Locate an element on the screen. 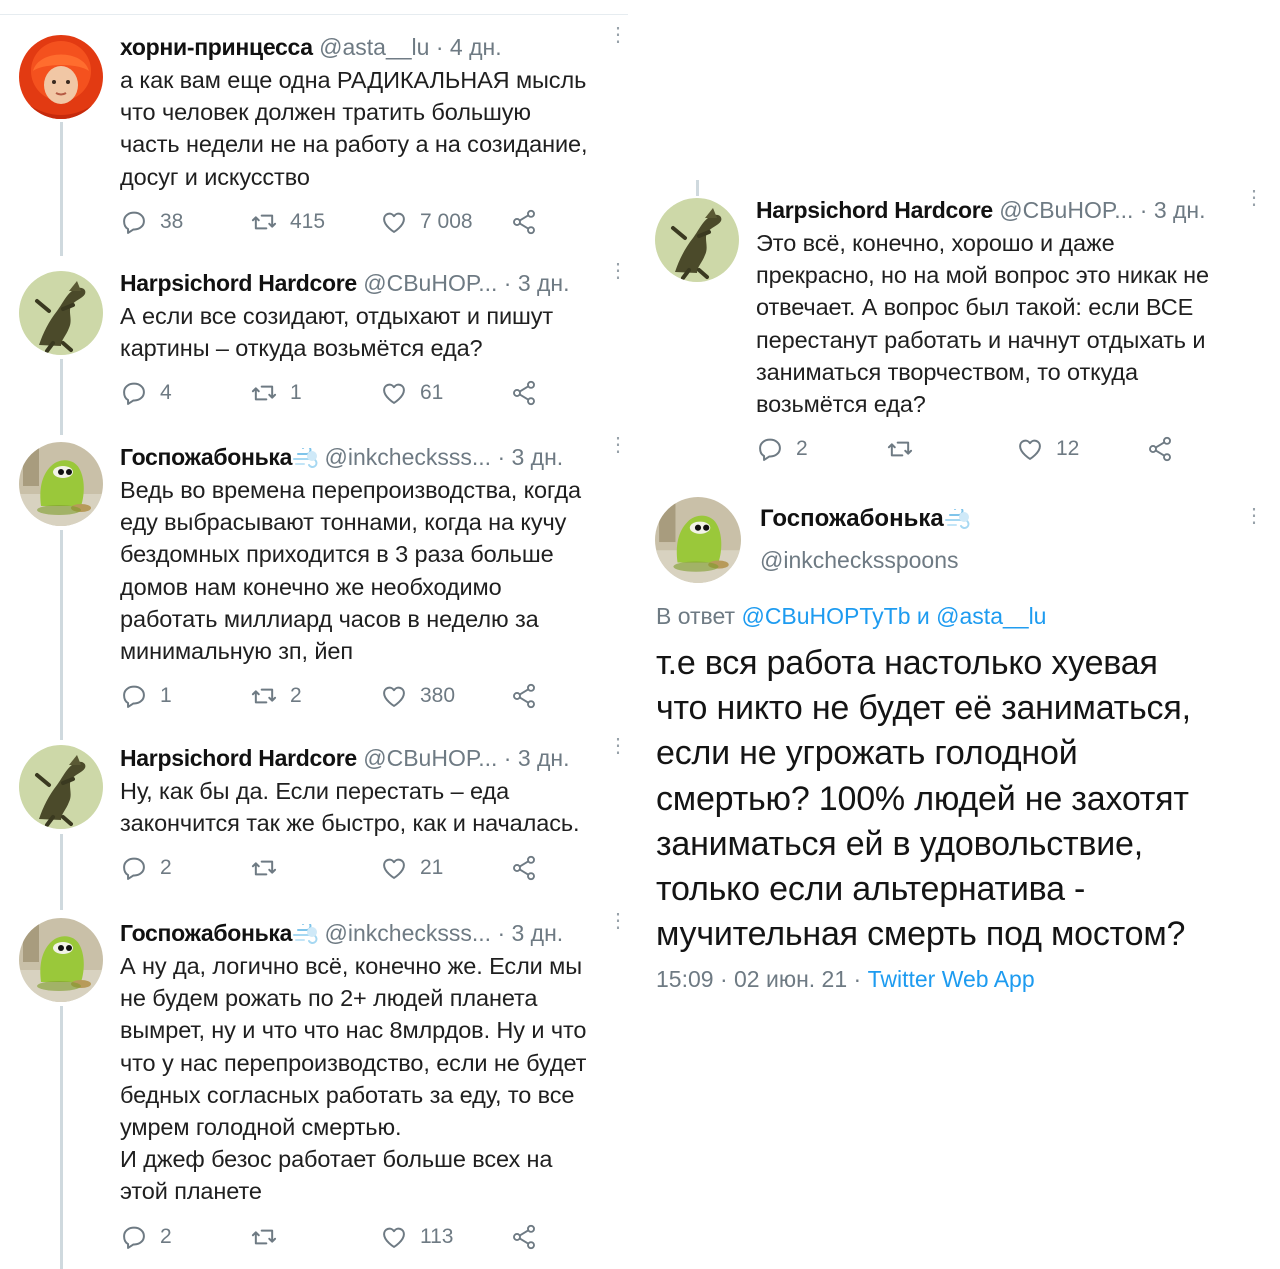  user-name-text: Госпожабонька is located at coordinates (852, 518).